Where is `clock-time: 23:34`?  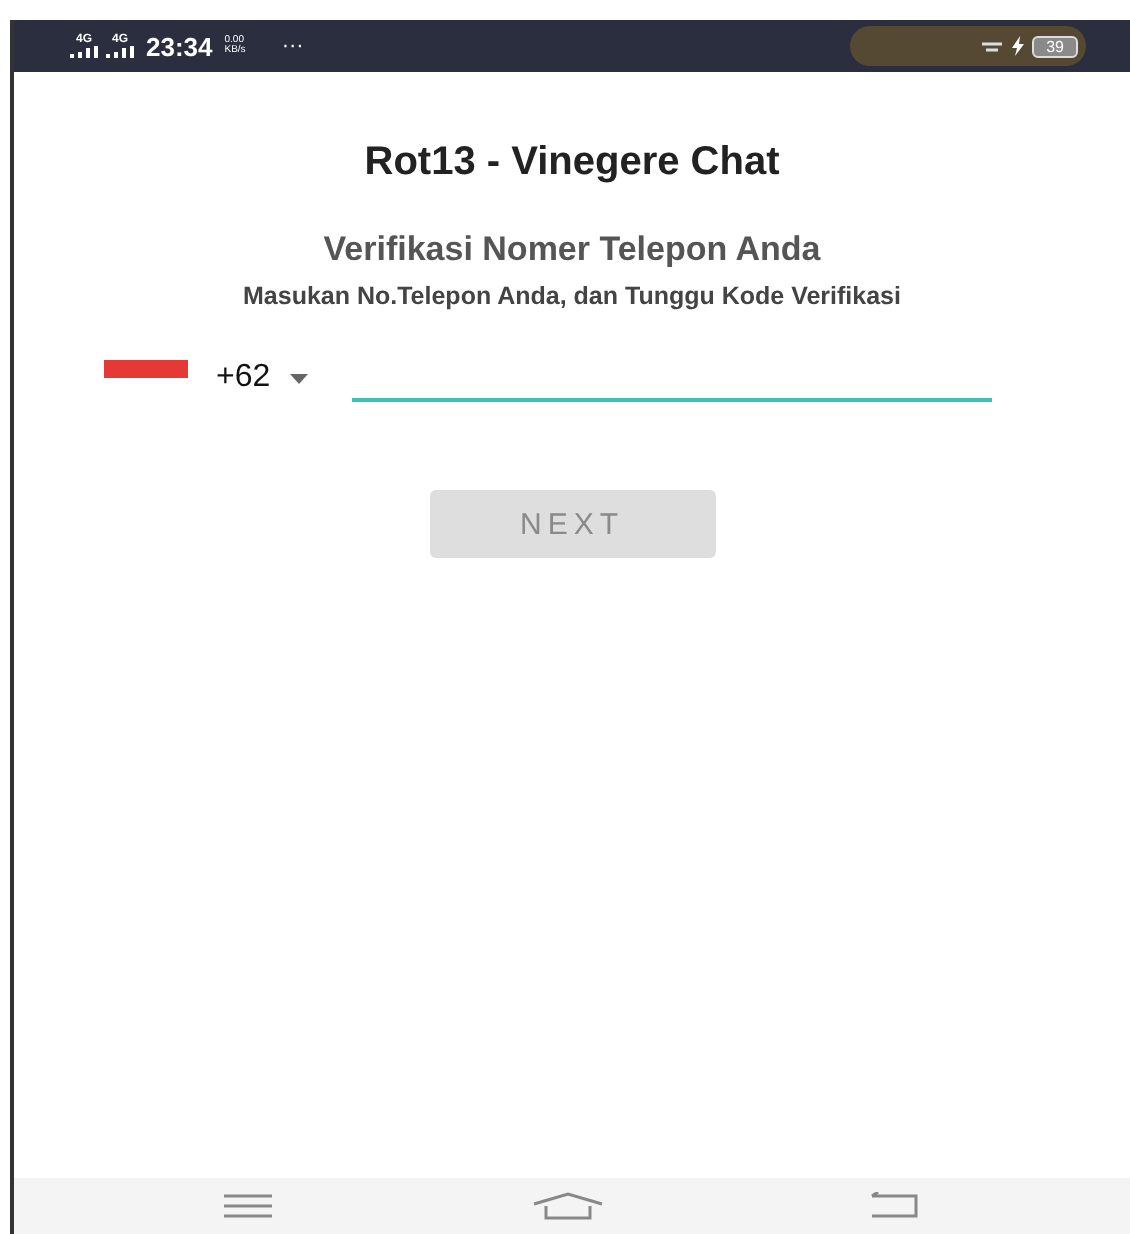 clock-time: 23:34 is located at coordinates (179, 46).